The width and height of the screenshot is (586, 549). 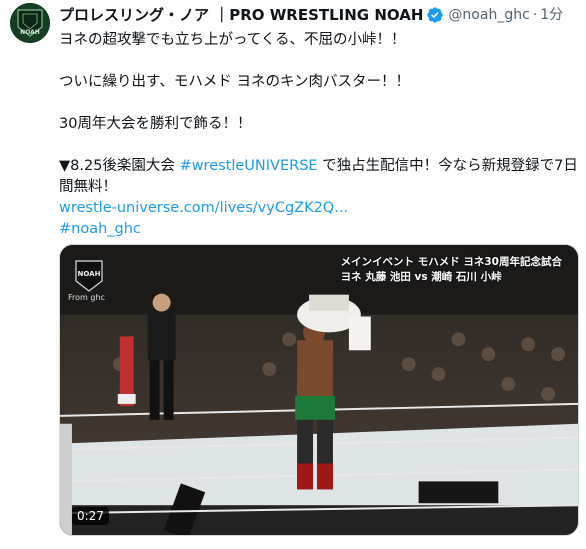 I want to click on hashtag-link: #wrestleUNIVERSE, so click(x=249, y=166).